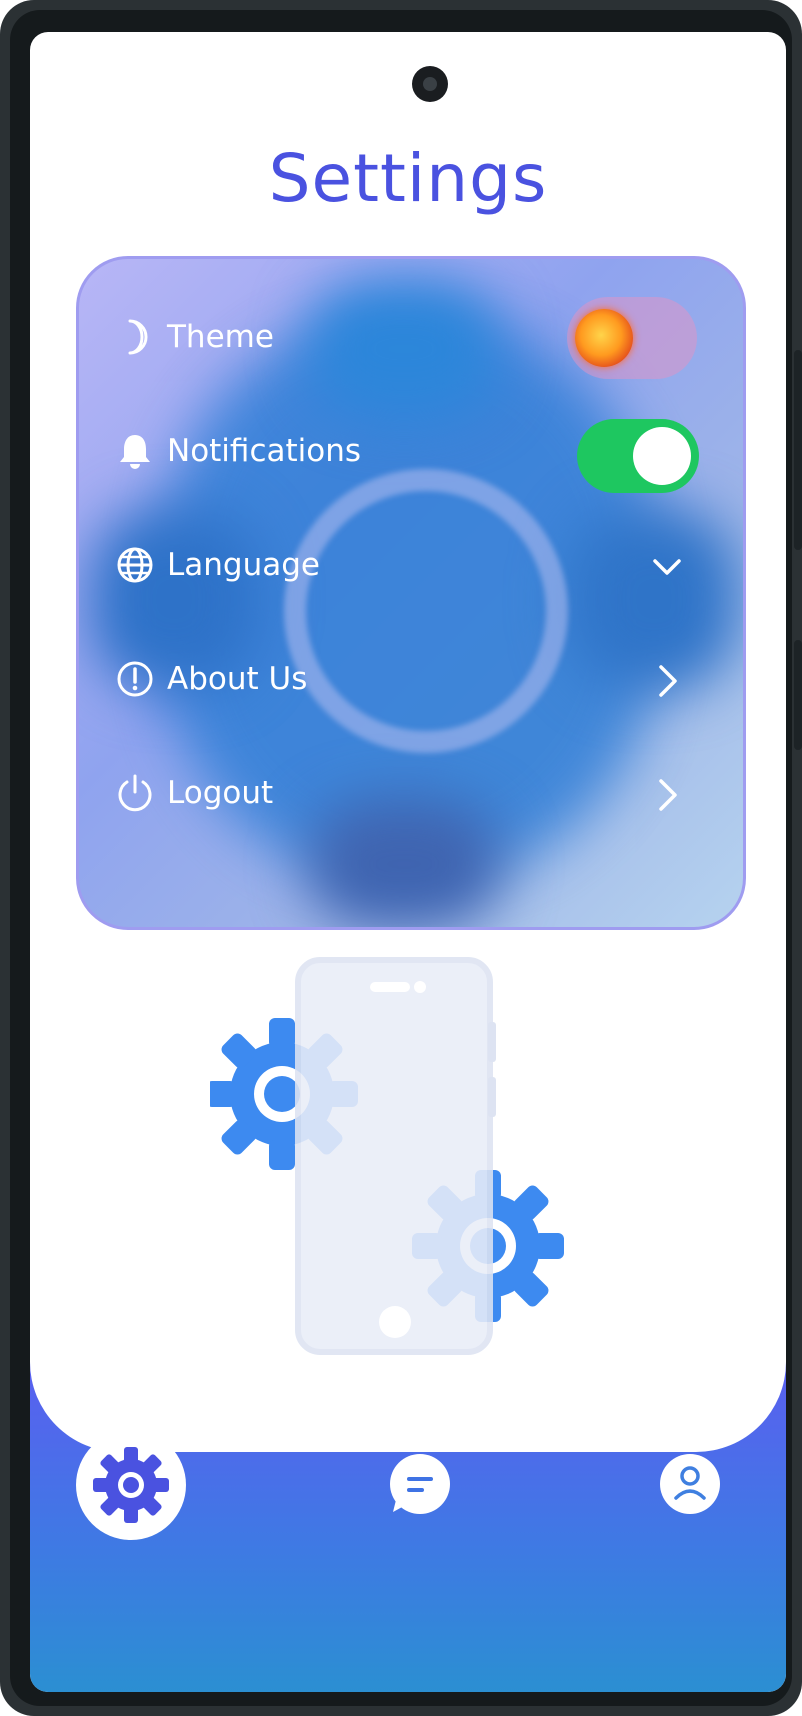  I want to click on theme-toggle, so click(632, 338).